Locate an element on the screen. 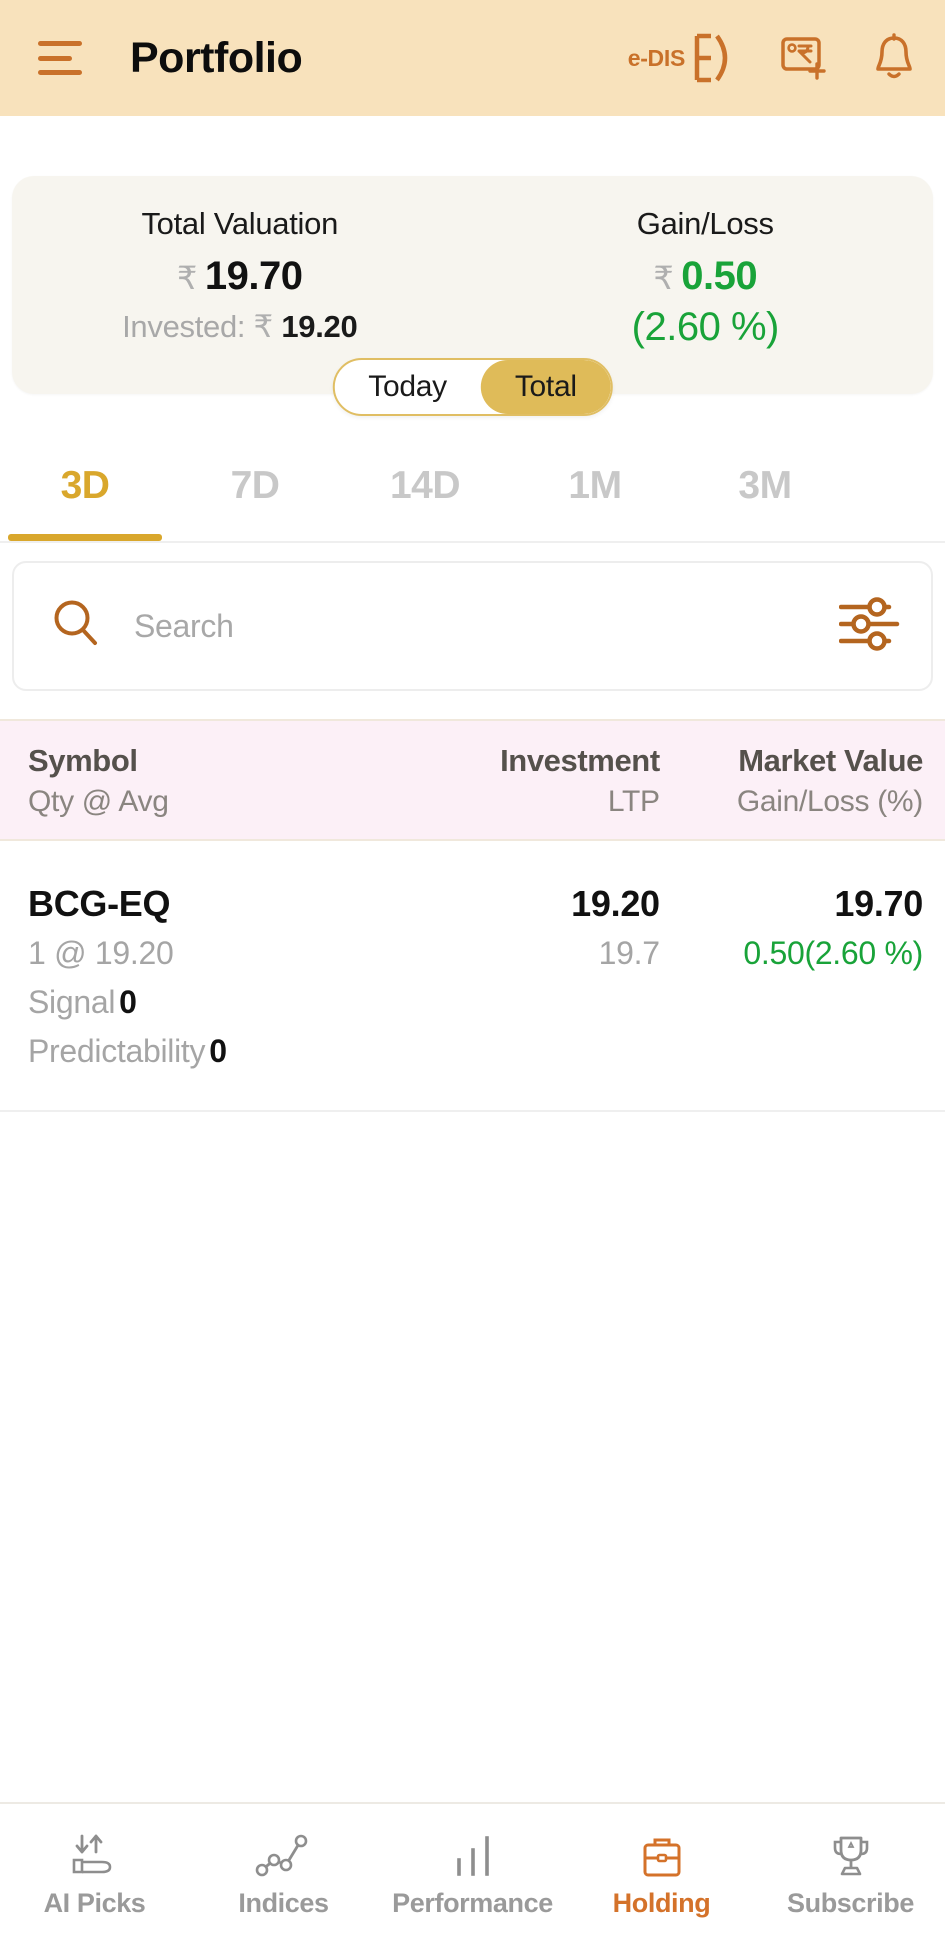  total-valuation-block: Total Valuation ₹19.70 Invested: ₹ 19.20 is located at coordinates (245, 278).